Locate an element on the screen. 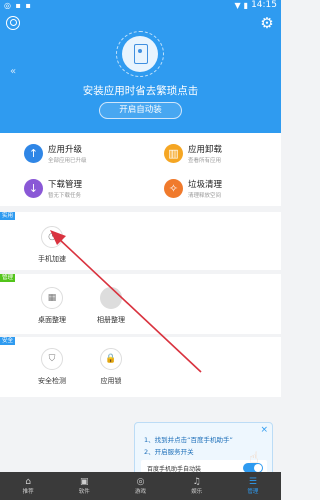 The width and height of the screenshot is (320, 500). desktop-icon: ▦ is located at coordinates (52, 298).